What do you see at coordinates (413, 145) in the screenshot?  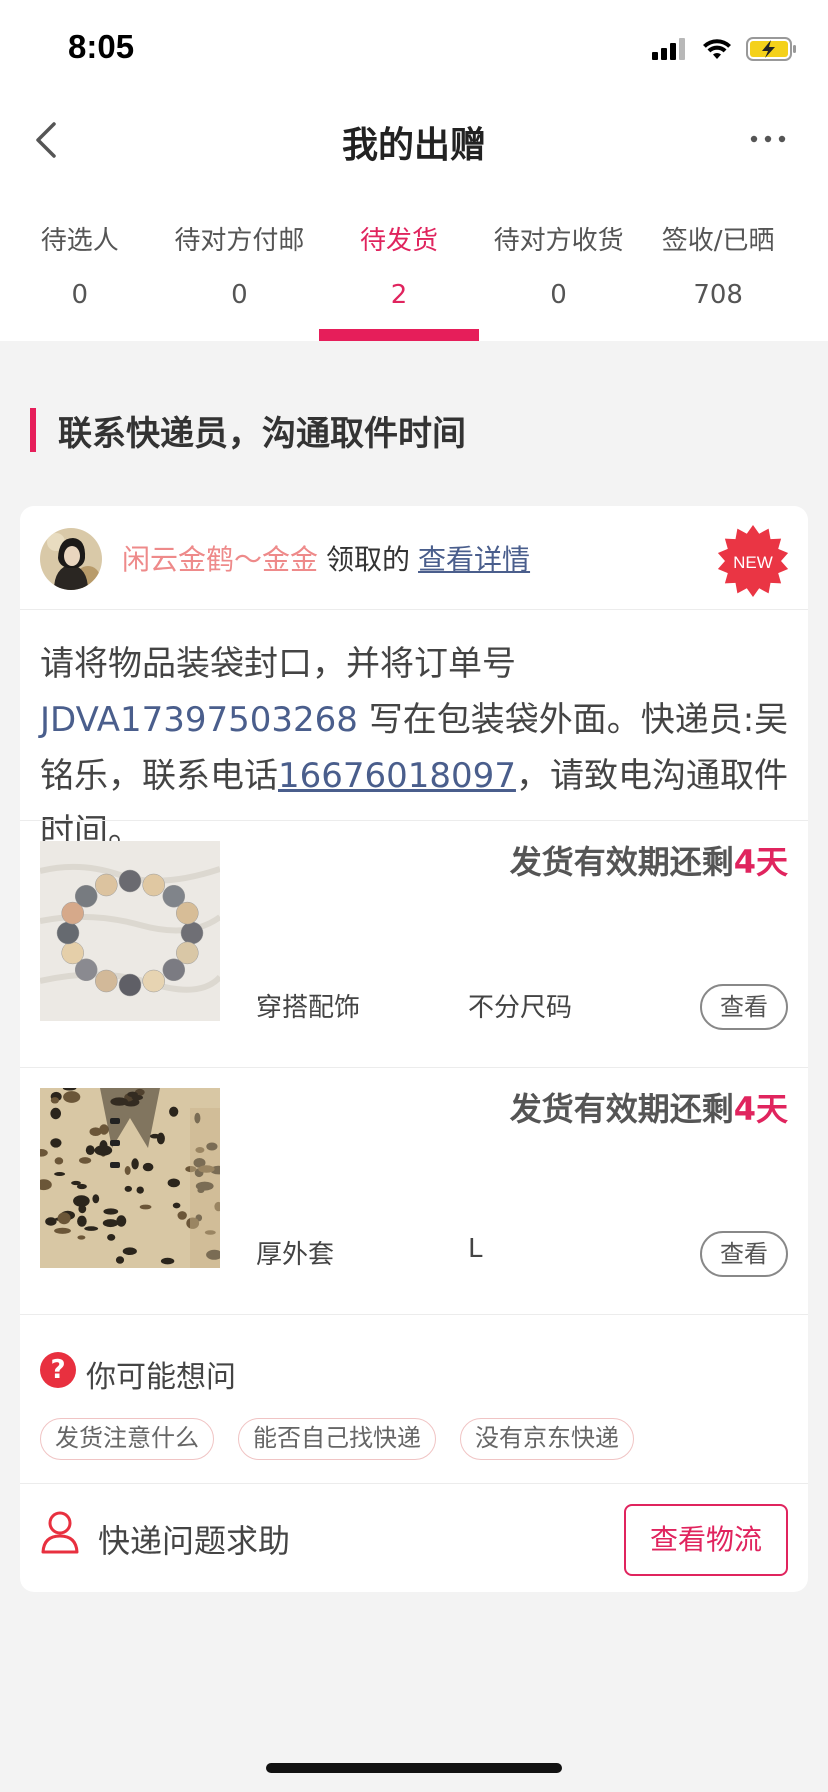 I see `page-title: 我的出赠` at bounding box center [413, 145].